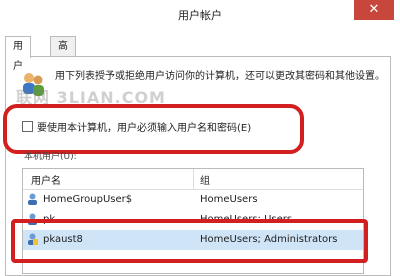 This screenshot has width=400, height=276. Describe the element at coordinates (220, 76) in the screenshot. I see `info-description: 用下列表授予或拒绝用户访问你的计算机，还可以更改其密码和其他设置。` at that location.